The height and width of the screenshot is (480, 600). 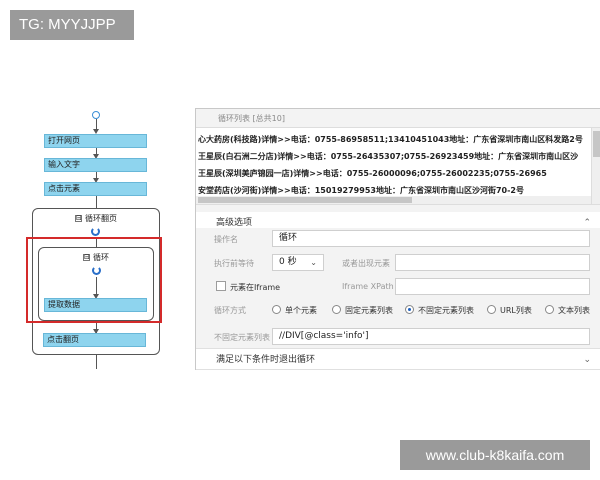 I want to click on iframe-checkbox-label: 元素在Iframe, so click(x=255, y=287).